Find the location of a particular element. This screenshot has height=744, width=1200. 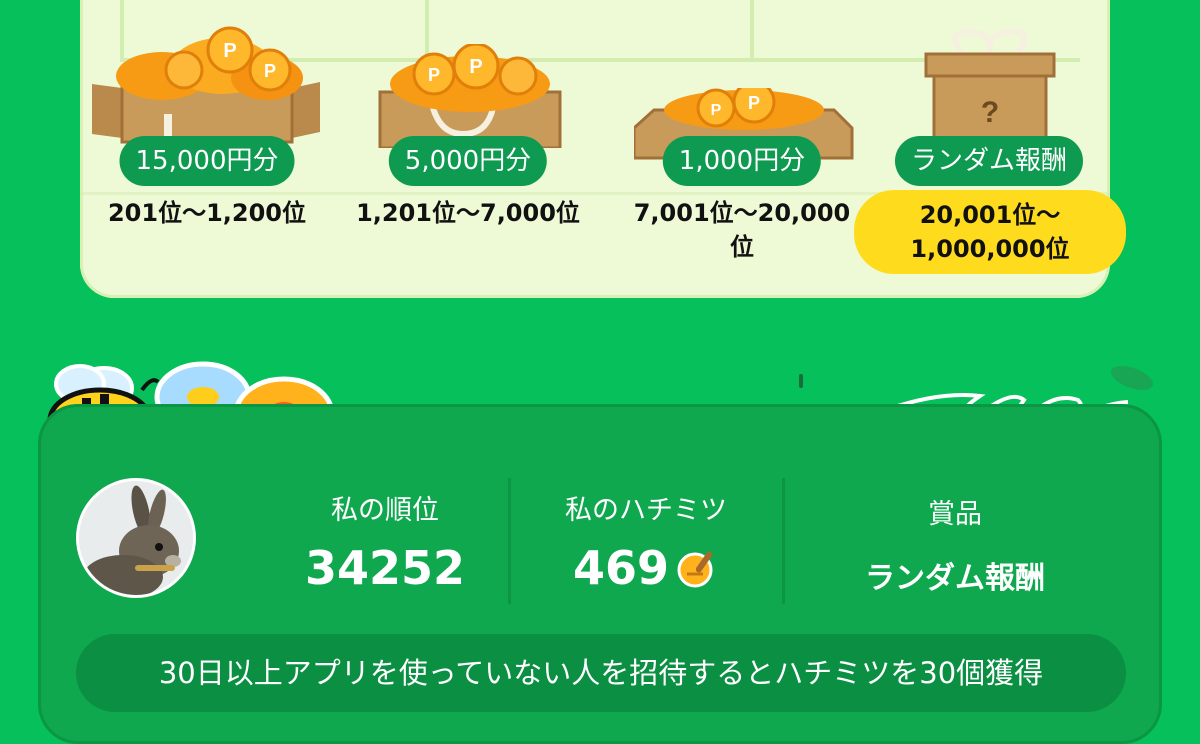

sprout-mark-icon is located at coordinates (801, 381).